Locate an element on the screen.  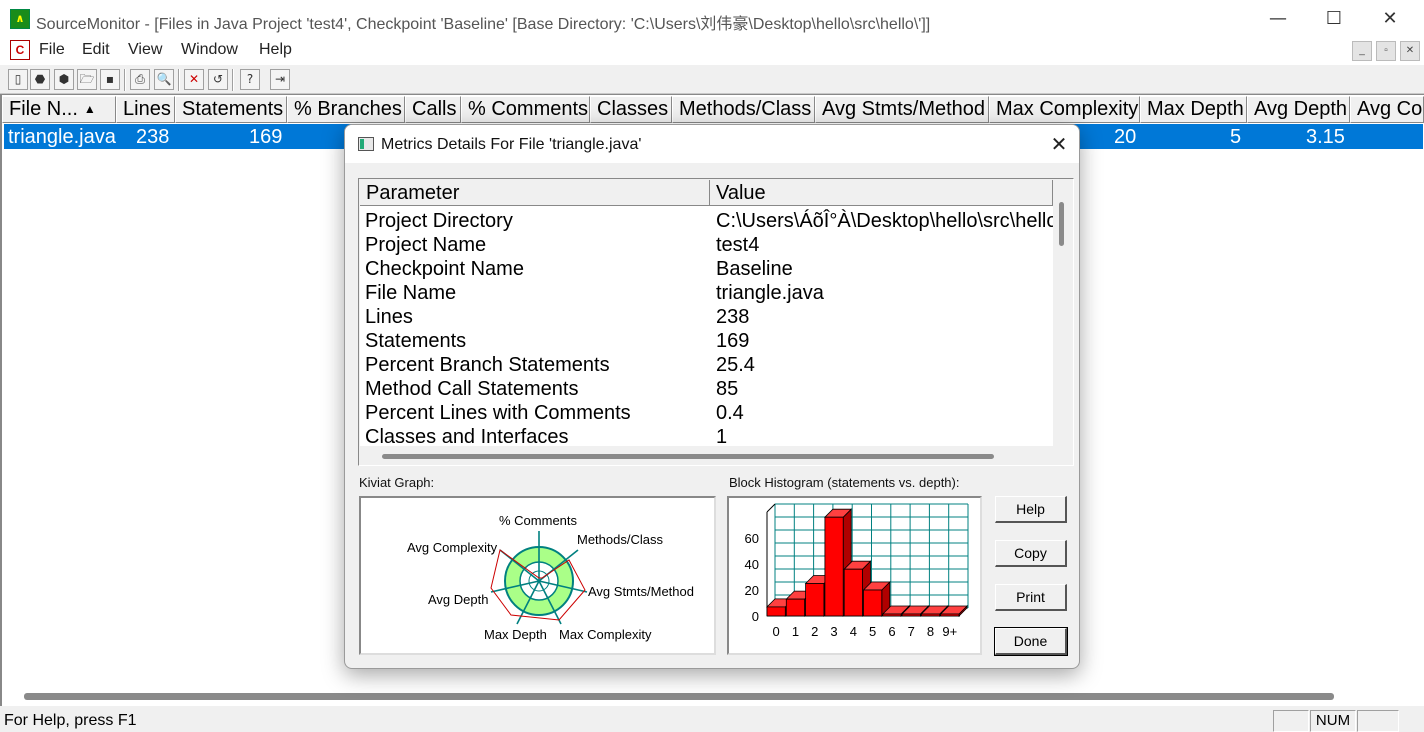
refresh-icon: ↺ is located at coordinates (218, 79).